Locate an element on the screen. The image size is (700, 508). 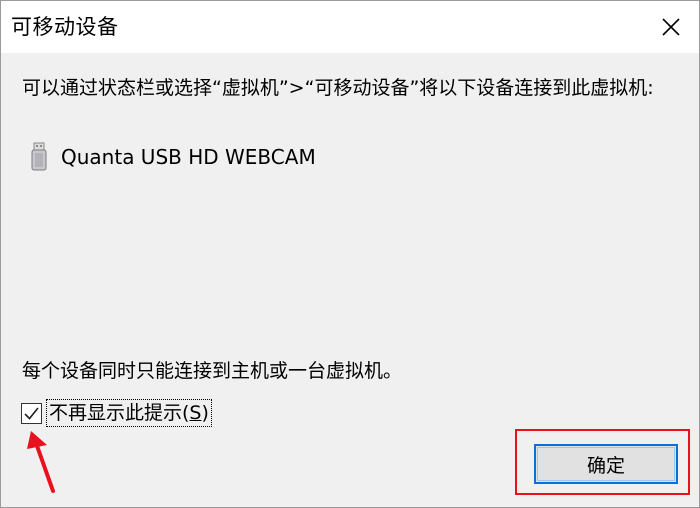
connection-note: 每个设备同时只能连接到主机或一台虚拟机。 is located at coordinates (212, 371).